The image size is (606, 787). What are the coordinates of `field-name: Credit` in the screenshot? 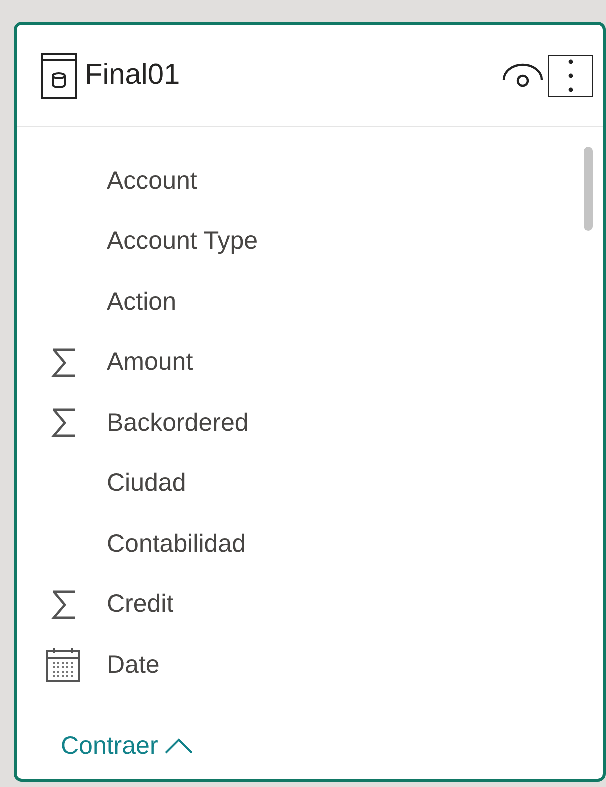 It's located at (140, 605).